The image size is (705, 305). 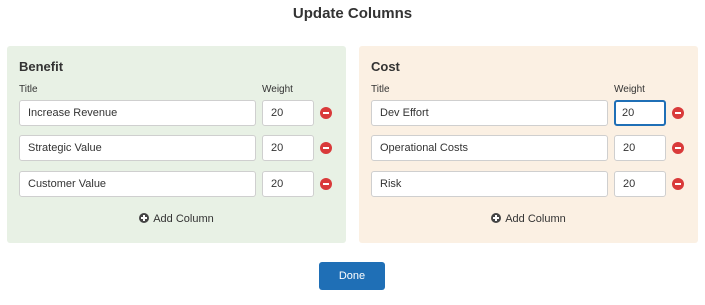 I want to click on column-title-input: Dev Effort, so click(x=489, y=113).